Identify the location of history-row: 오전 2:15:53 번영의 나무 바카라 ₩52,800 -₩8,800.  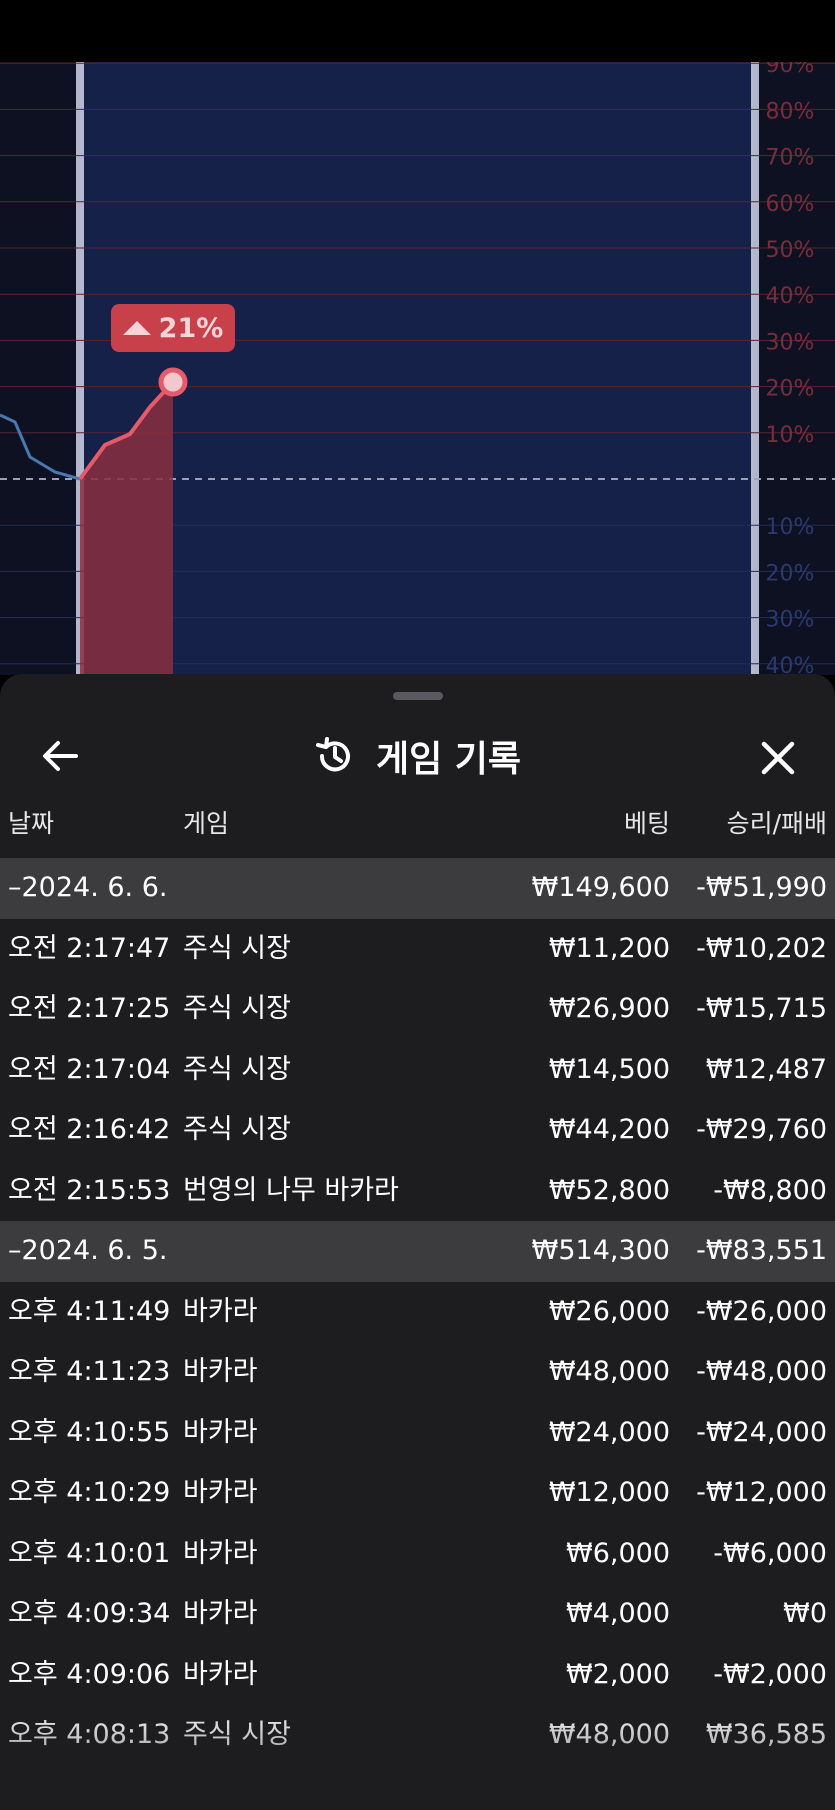
(417, 1191).